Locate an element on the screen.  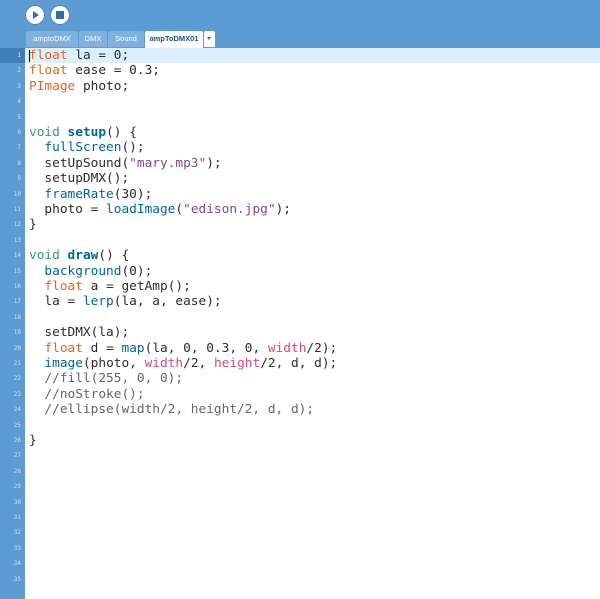
code-token: ease = 0.3; is located at coordinates (113, 71).